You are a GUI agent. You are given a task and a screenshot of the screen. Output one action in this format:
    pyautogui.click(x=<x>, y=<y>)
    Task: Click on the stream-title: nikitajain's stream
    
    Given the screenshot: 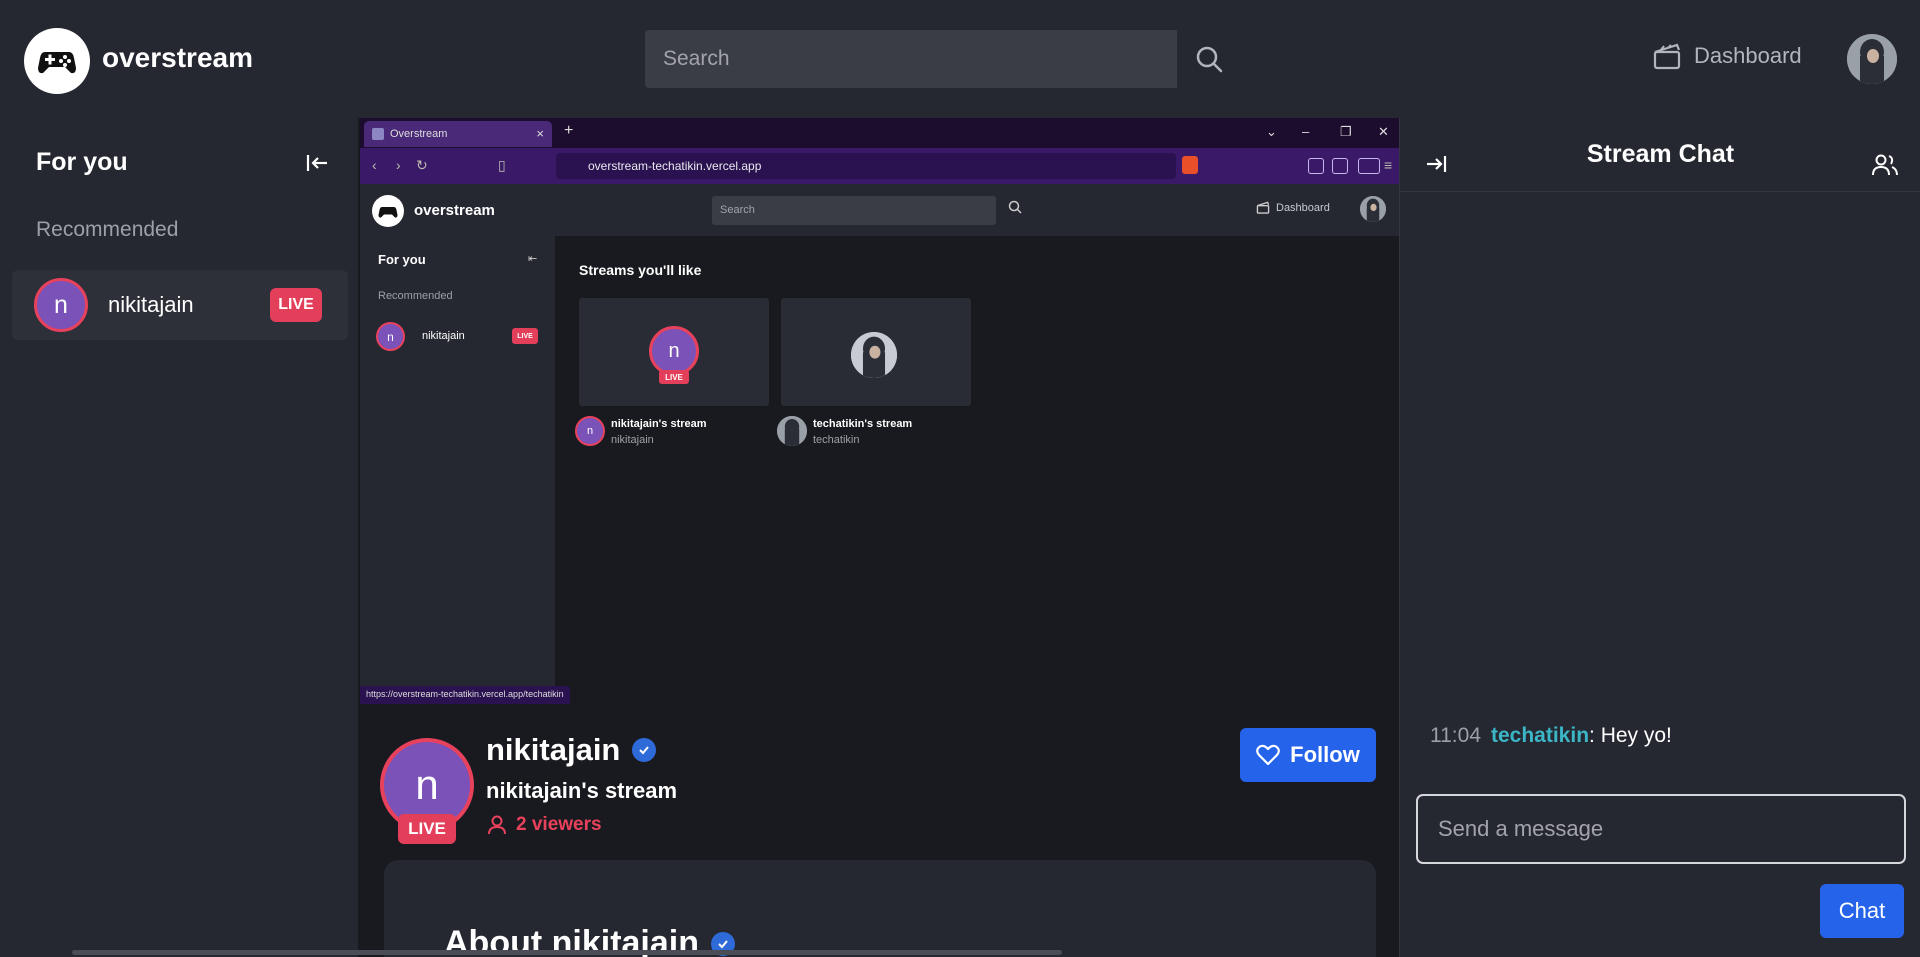 What is the action you would take?
    pyautogui.click(x=582, y=790)
    